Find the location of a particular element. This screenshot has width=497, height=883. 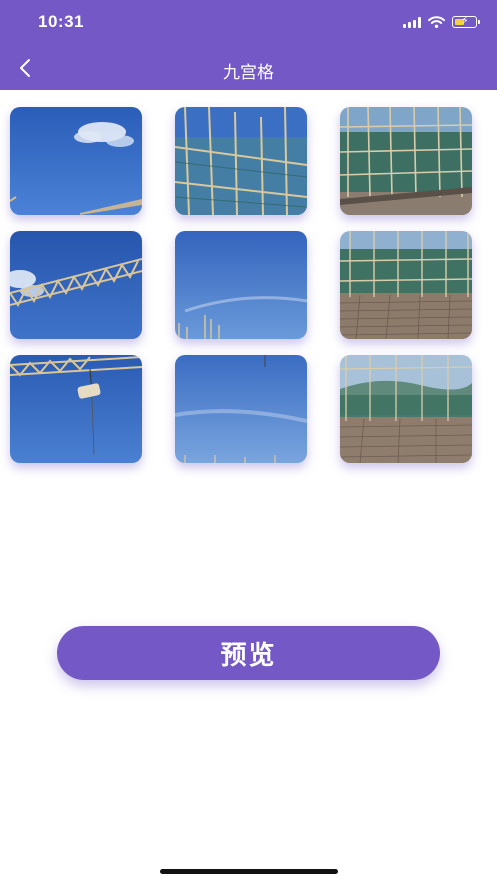

status-time: 10:31 is located at coordinates (61, 21).